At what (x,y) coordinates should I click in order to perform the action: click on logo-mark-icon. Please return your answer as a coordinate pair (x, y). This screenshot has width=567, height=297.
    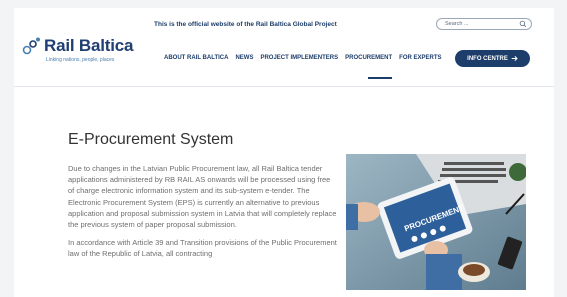
    Looking at the image, I should click on (31, 46).